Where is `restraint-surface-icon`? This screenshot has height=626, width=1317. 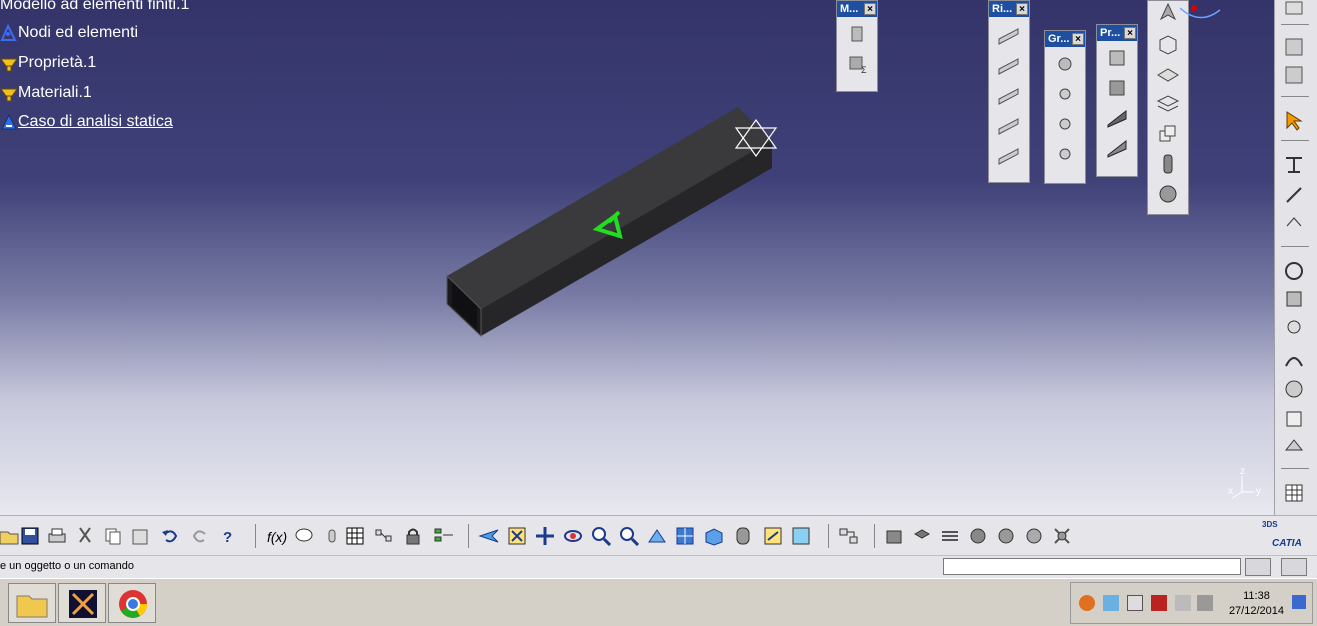 restraint-surface-icon is located at coordinates (1009, 64).